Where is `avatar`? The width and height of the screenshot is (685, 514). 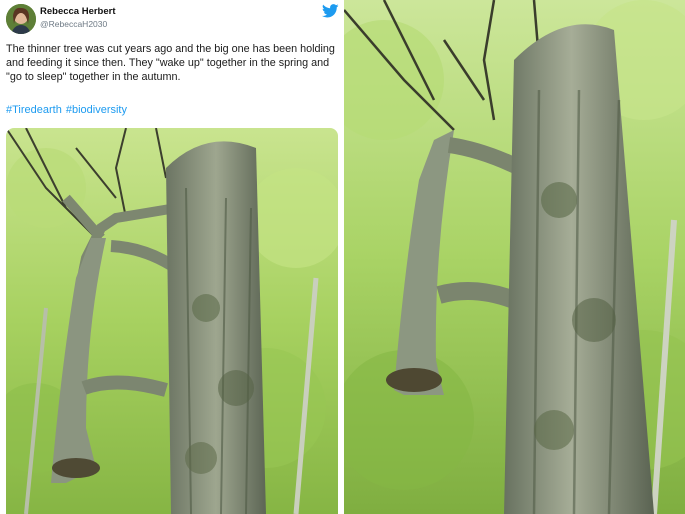
avatar is located at coordinates (21, 19).